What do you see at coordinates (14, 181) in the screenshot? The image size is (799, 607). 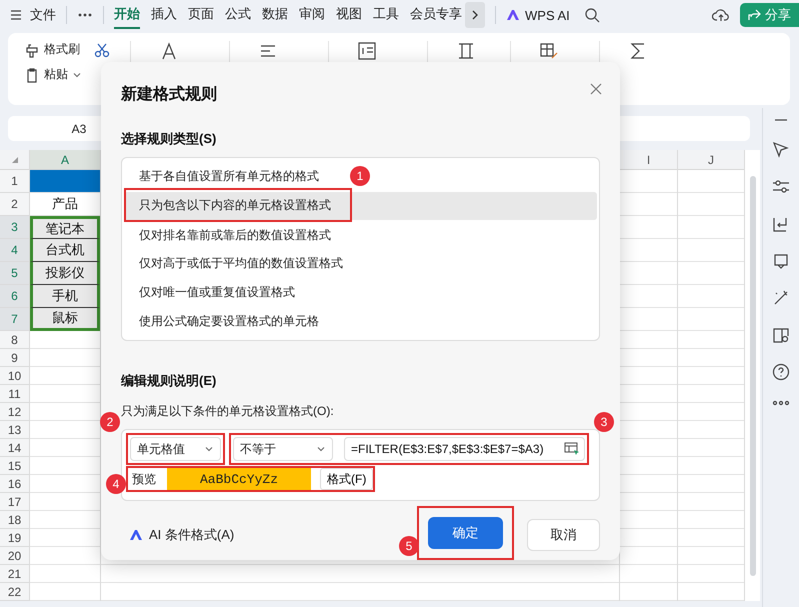 I see `row-header: 1` at bounding box center [14, 181].